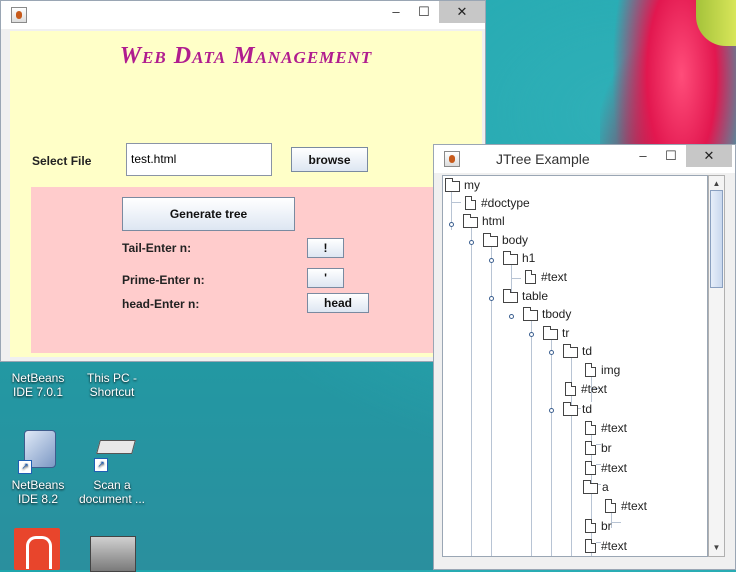  I want to click on tree-node-label: html, so click(493, 221).